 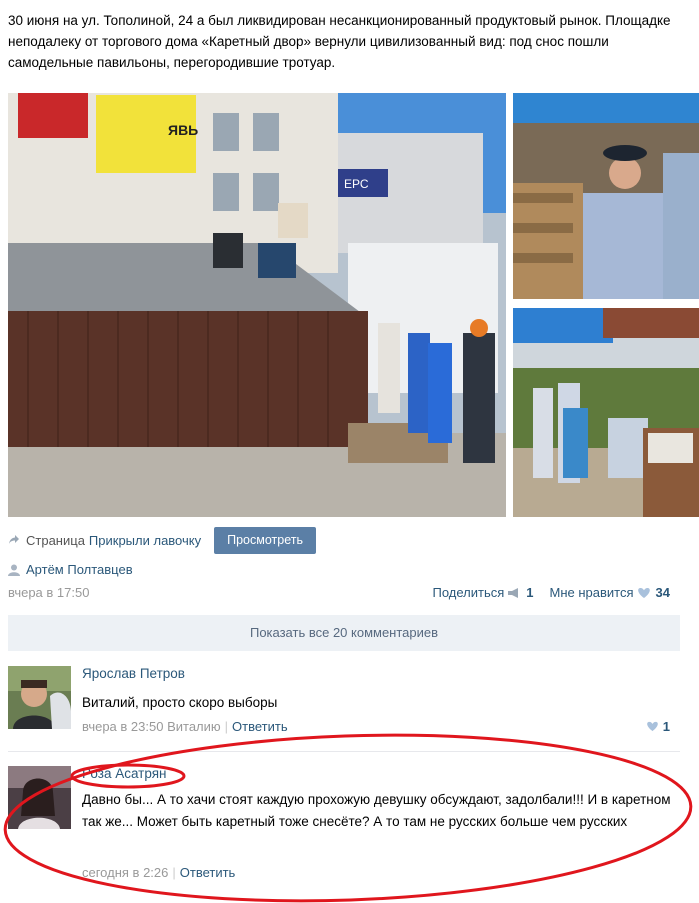 What do you see at coordinates (133, 673) in the screenshot?
I see `comment-author: Ярослав Петров` at bounding box center [133, 673].